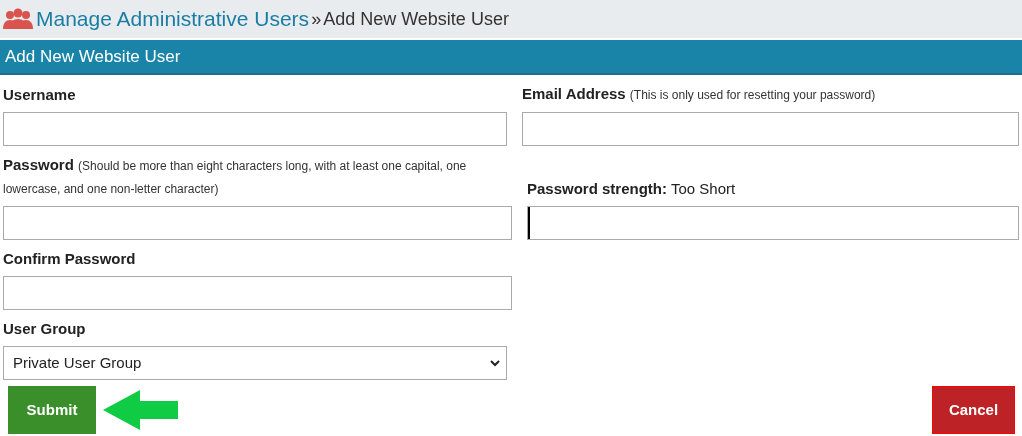 This screenshot has height=436, width=1022. What do you see at coordinates (699, 94) in the screenshot?
I see `field-label: Email Address (This is only used for resetting your password)` at bounding box center [699, 94].